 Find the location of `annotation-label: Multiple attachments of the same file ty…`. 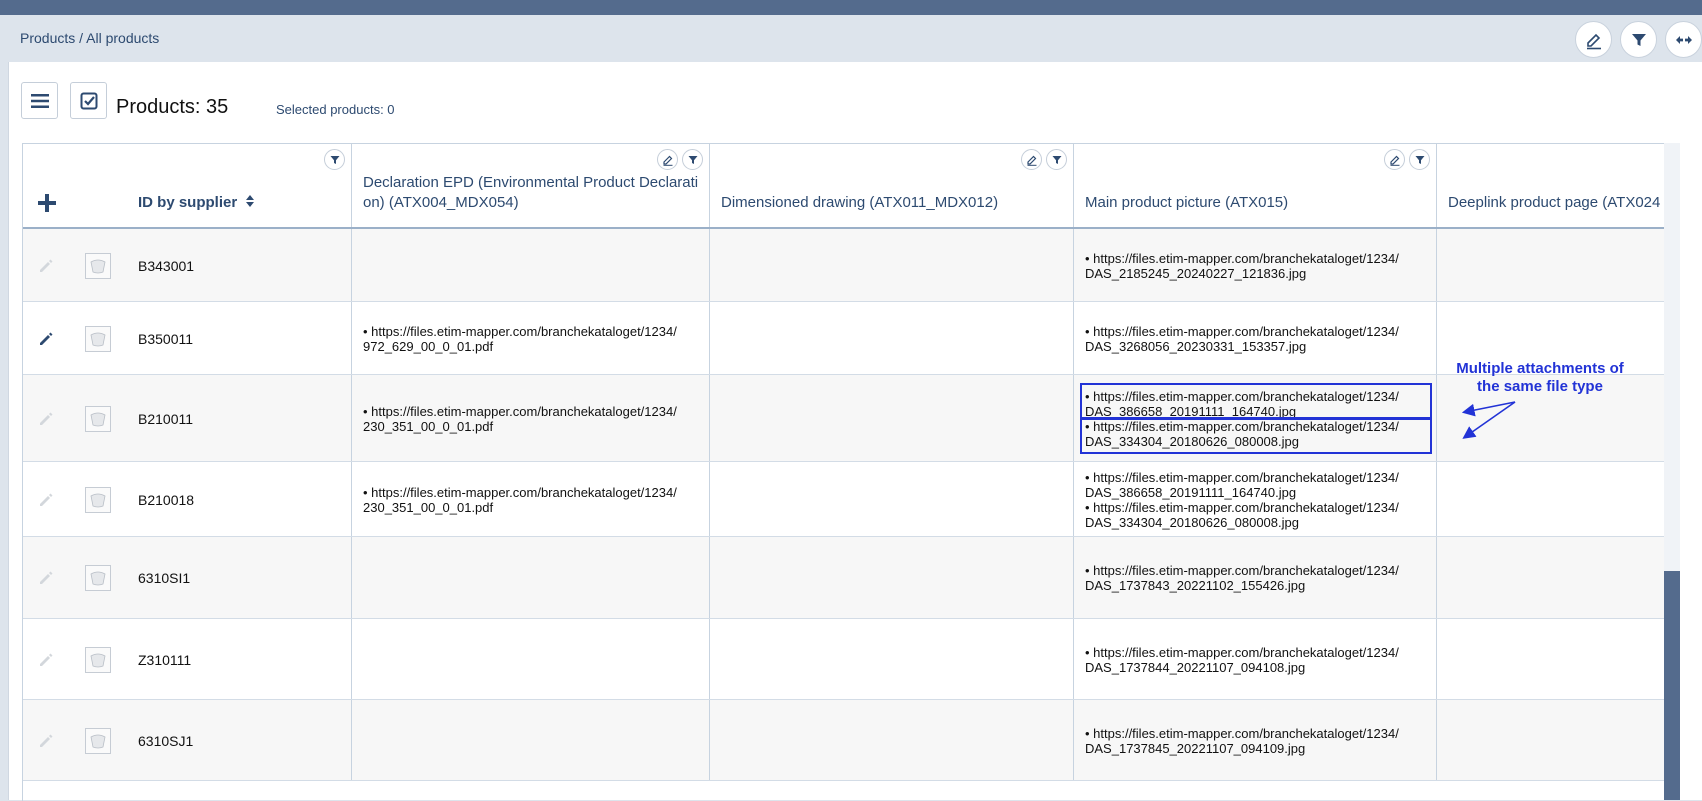

annotation-label: Multiple attachments of the same file ty… is located at coordinates (1540, 378).